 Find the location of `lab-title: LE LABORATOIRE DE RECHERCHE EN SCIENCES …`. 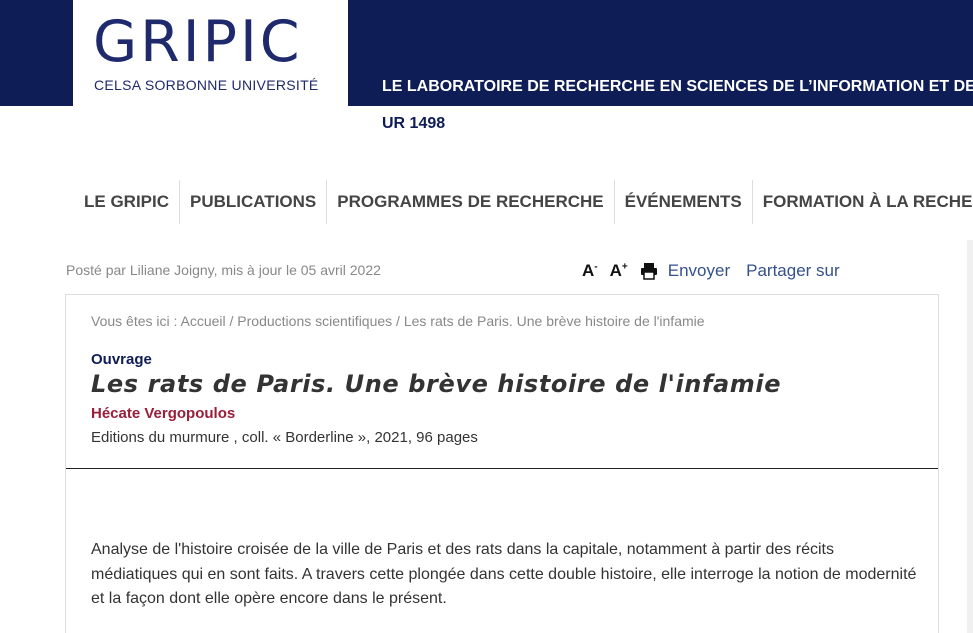

lab-title: LE LABORATOIRE DE RECHERCHE EN SCIENCES … is located at coordinates (677, 86).